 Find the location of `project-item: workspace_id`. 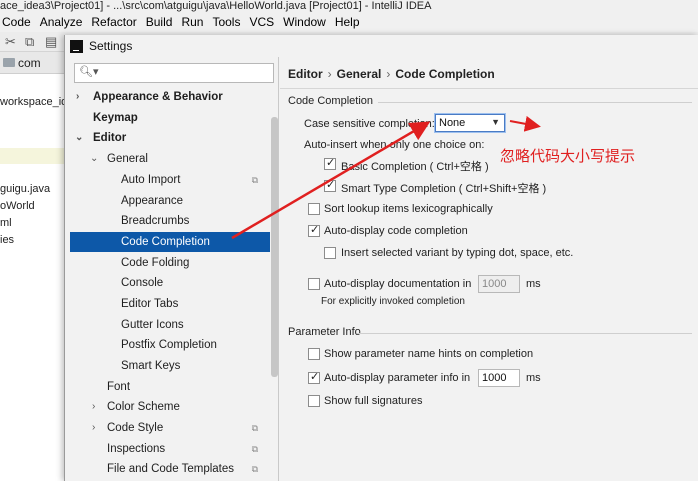

project-item: workspace_id is located at coordinates (33, 102).